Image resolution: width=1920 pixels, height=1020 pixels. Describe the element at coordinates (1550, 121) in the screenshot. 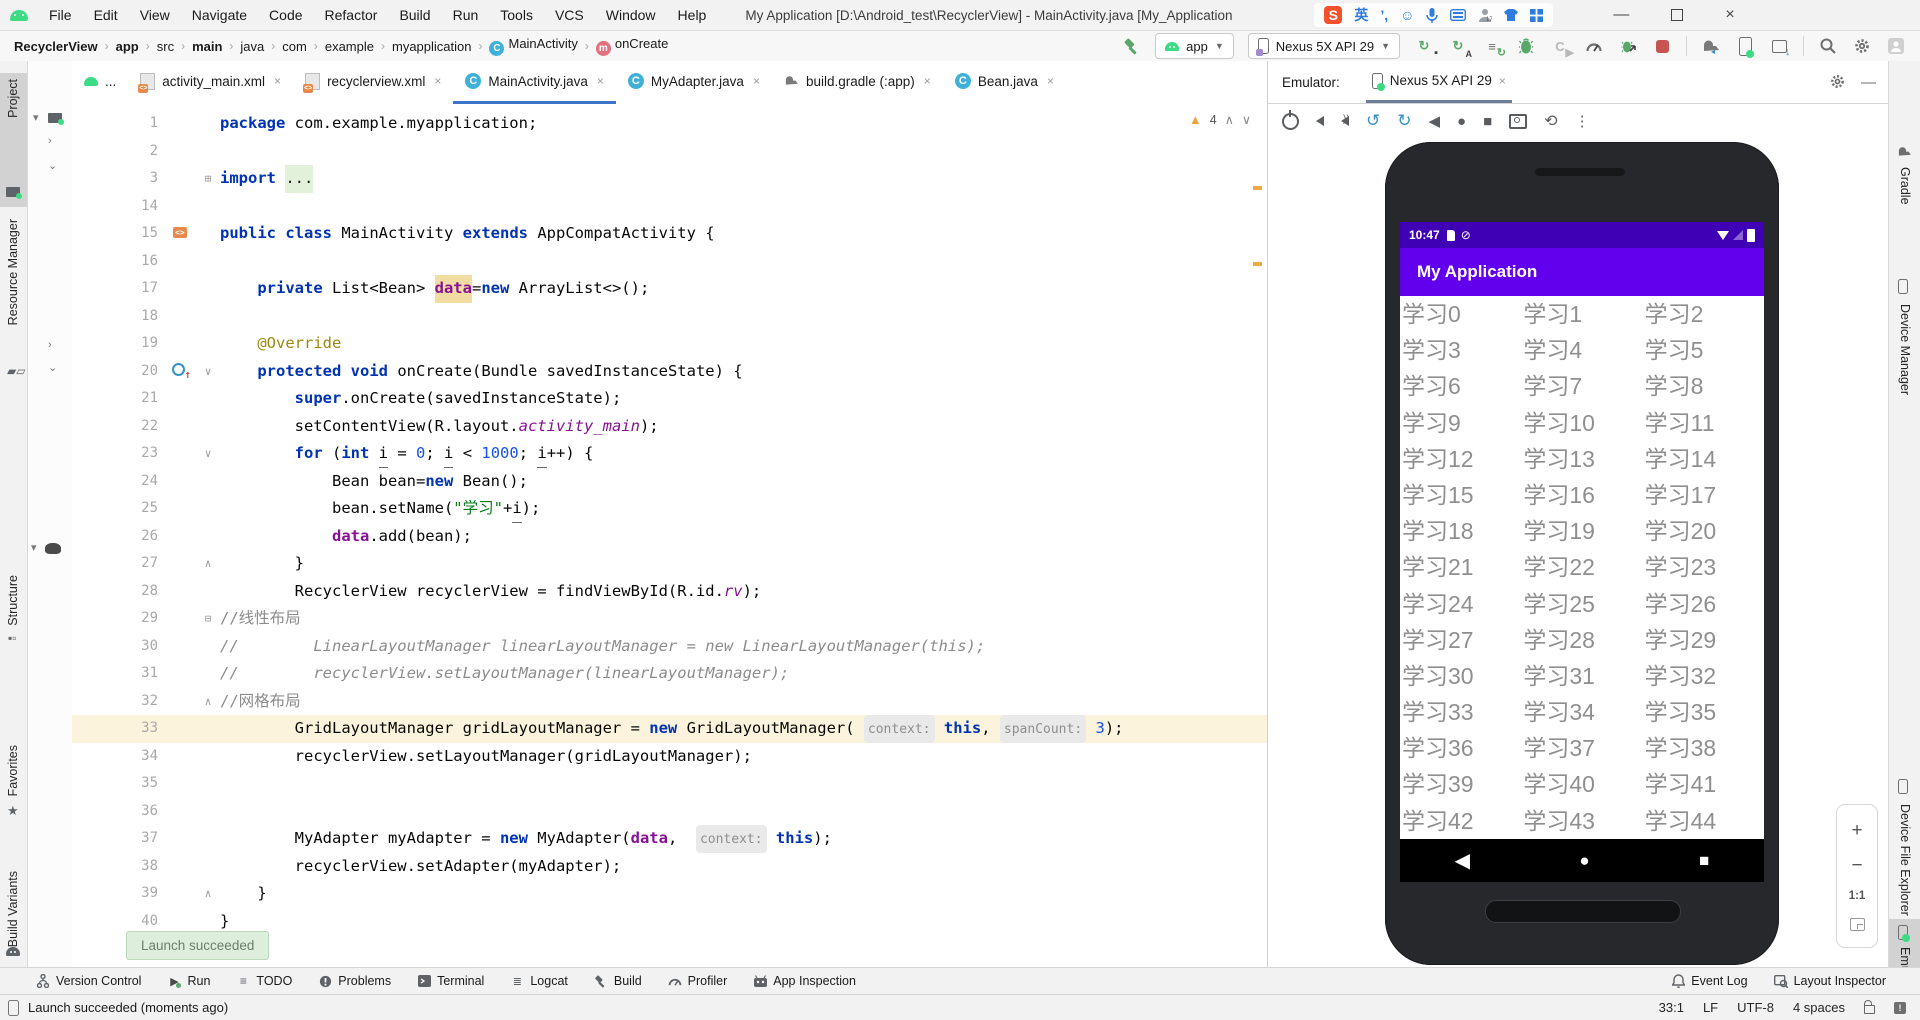

I see `snapshots-icon: ⟲` at that location.